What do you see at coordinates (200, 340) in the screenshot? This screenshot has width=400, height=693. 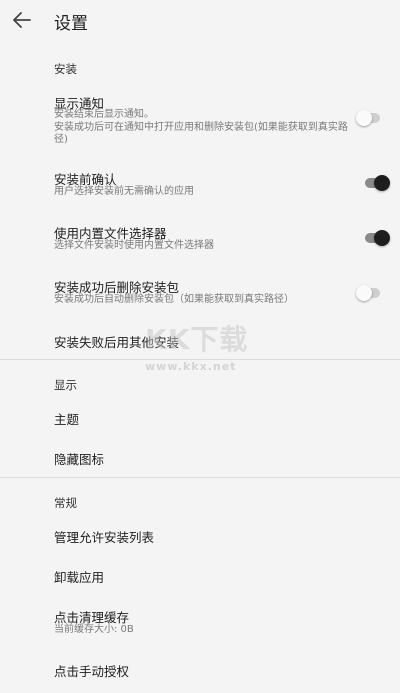 I see `setting-fallback-installer: 安装失败后用其他安装` at bounding box center [200, 340].